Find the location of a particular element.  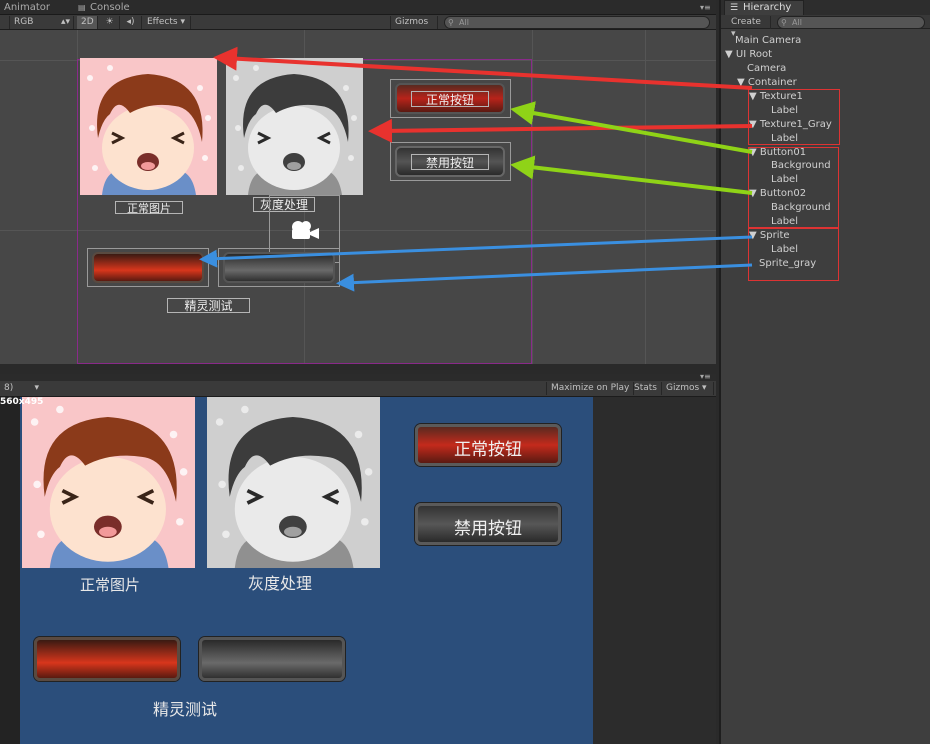

rgb-dropdown: RGB ▴▾ is located at coordinates (42, 22).